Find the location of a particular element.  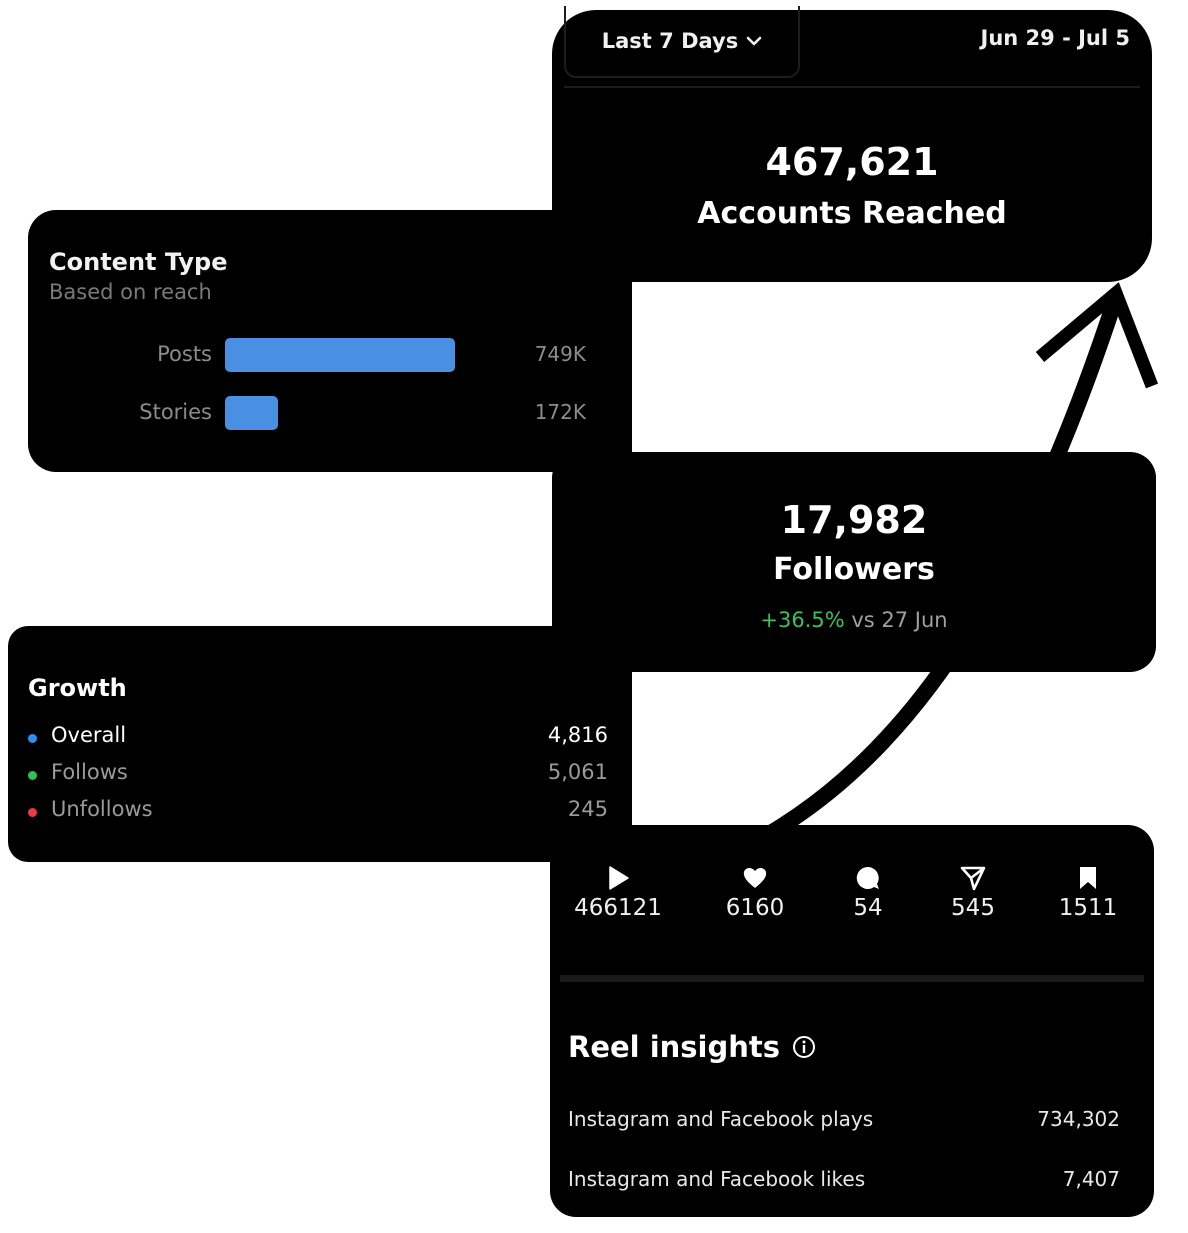

growth-row-unfollows: Unfollows 245 is located at coordinates (319, 812).